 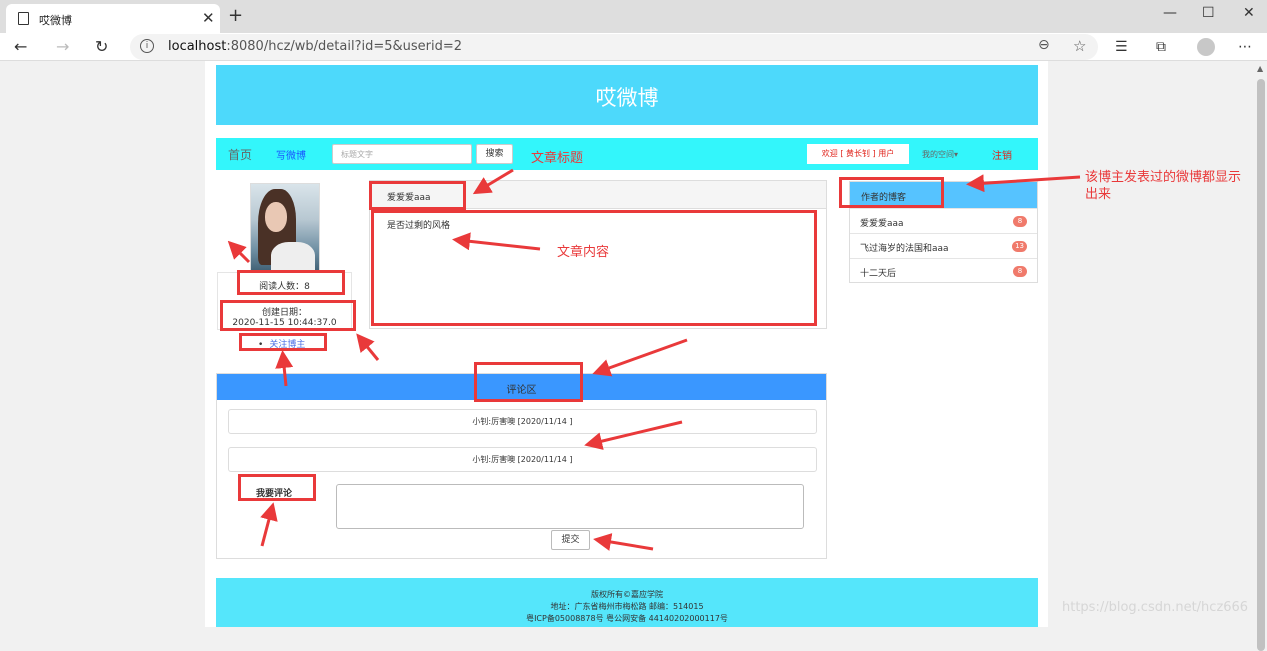 What do you see at coordinates (1260, 68) in the screenshot?
I see `scroll-up-icon: ▲` at bounding box center [1260, 68].